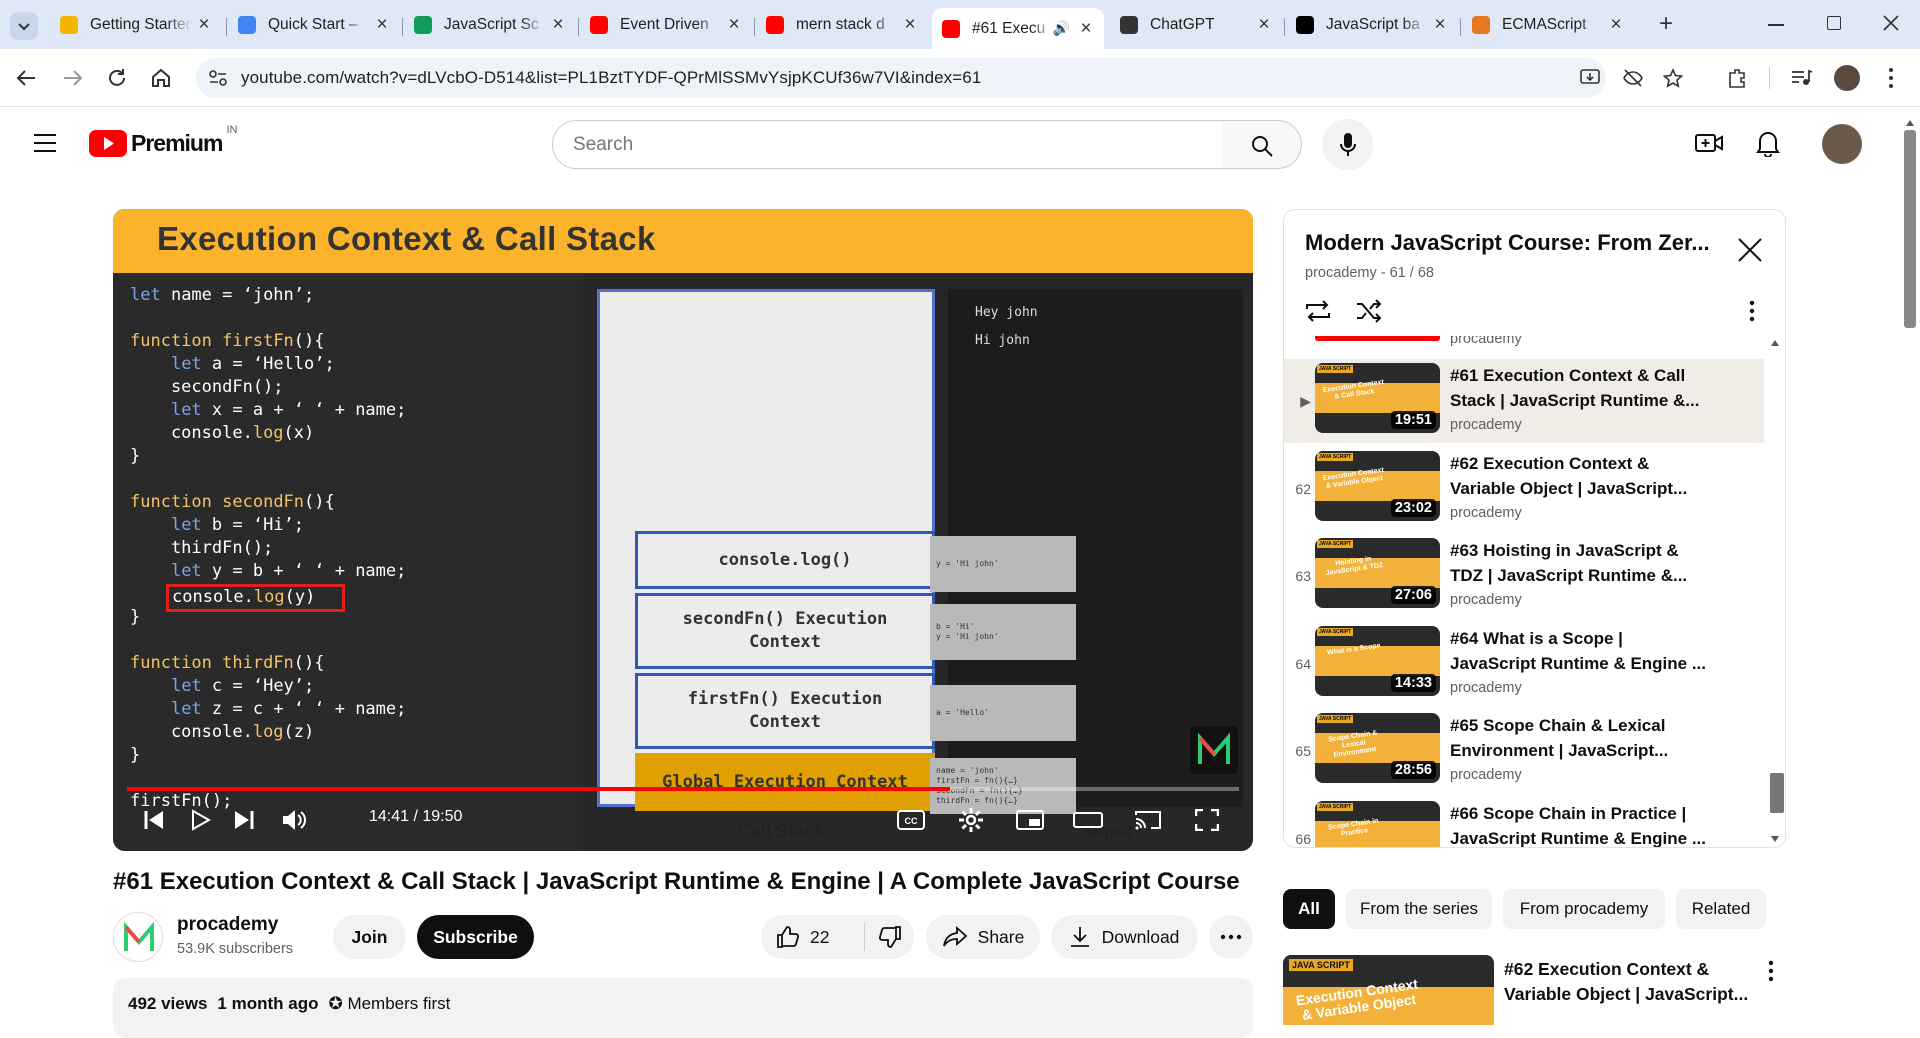 This screenshot has height=1038, width=1920. I want to click on browser-tab: JavaScript ba ×, so click(1372, 25).